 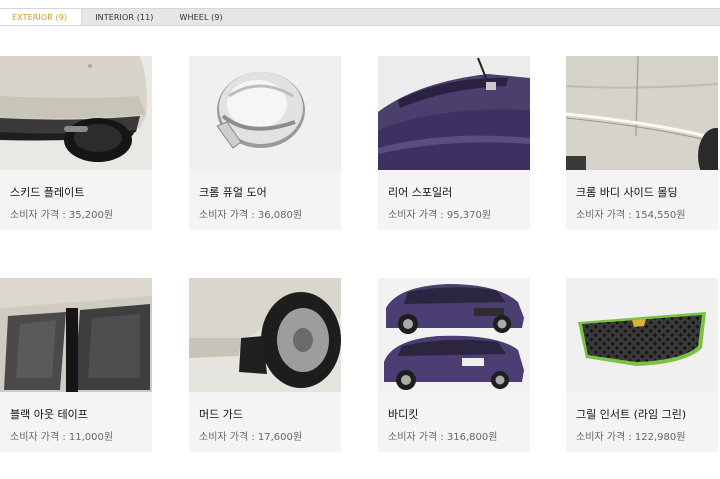 What do you see at coordinates (454, 335) in the screenshot?
I see `body-kit-photo` at bounding box center [454, 335].